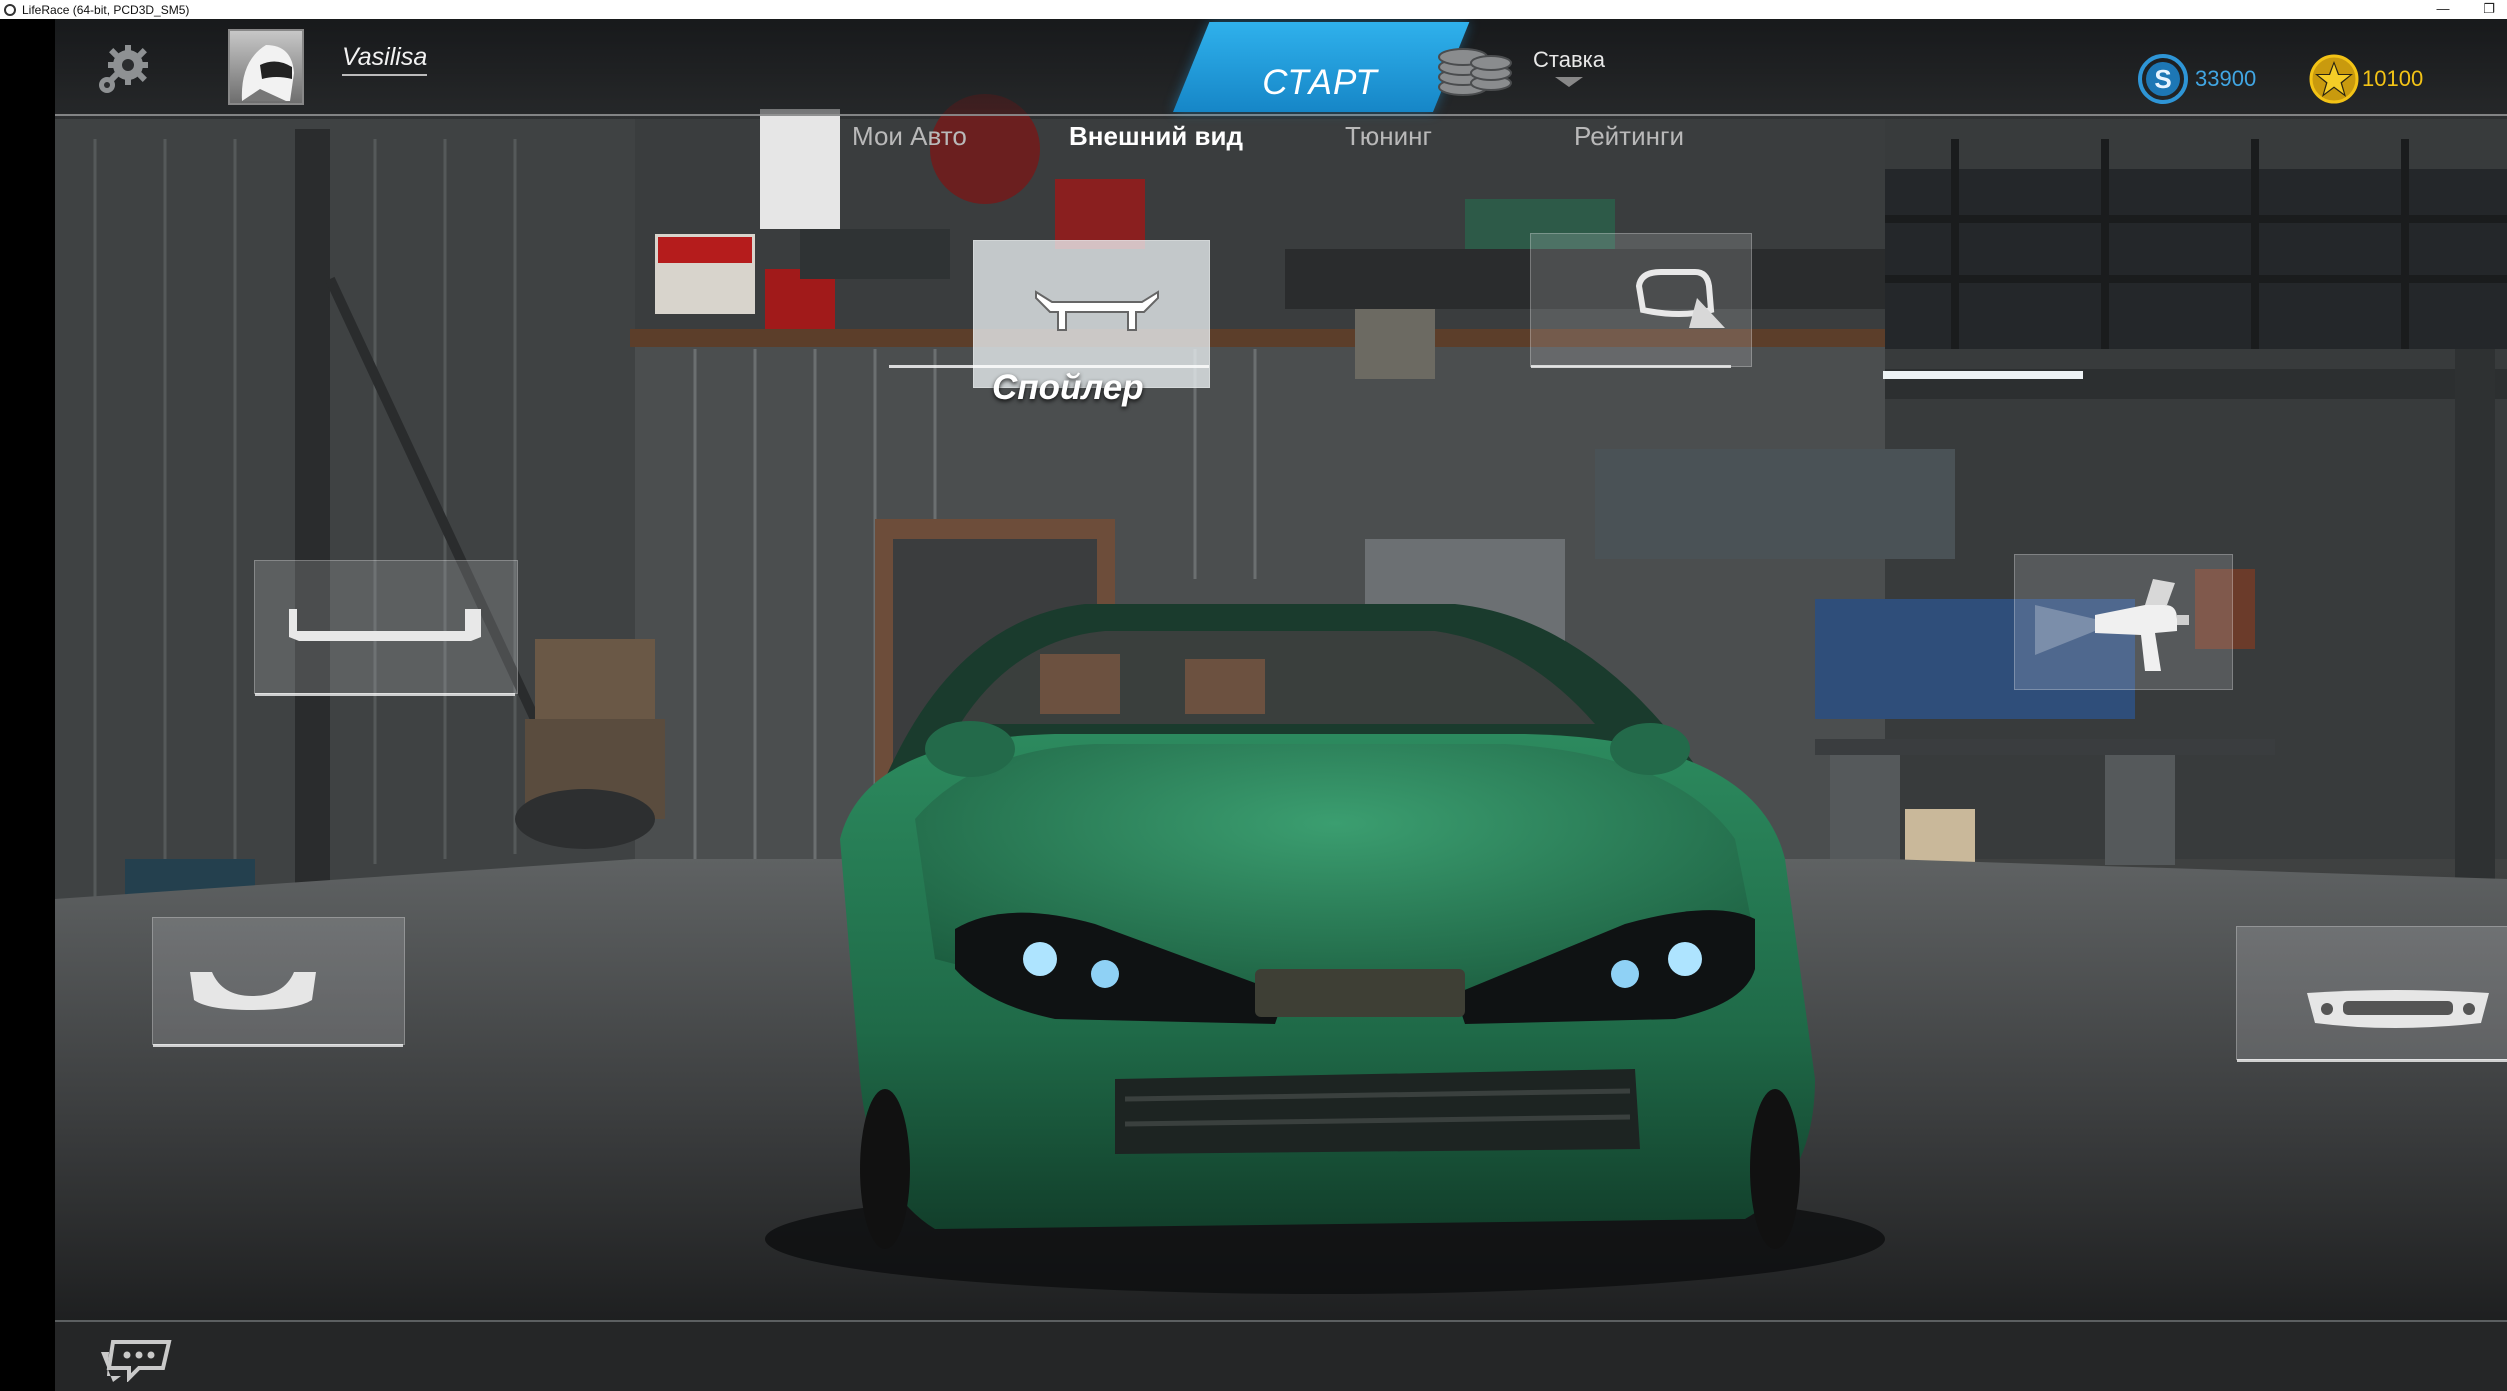 The height and width of the screenshot is (1391, 2507). What do you see at coordinates (253, 991) in the screenshot?
I see `rear-bumper-icon` at bounding box center [253, 991].